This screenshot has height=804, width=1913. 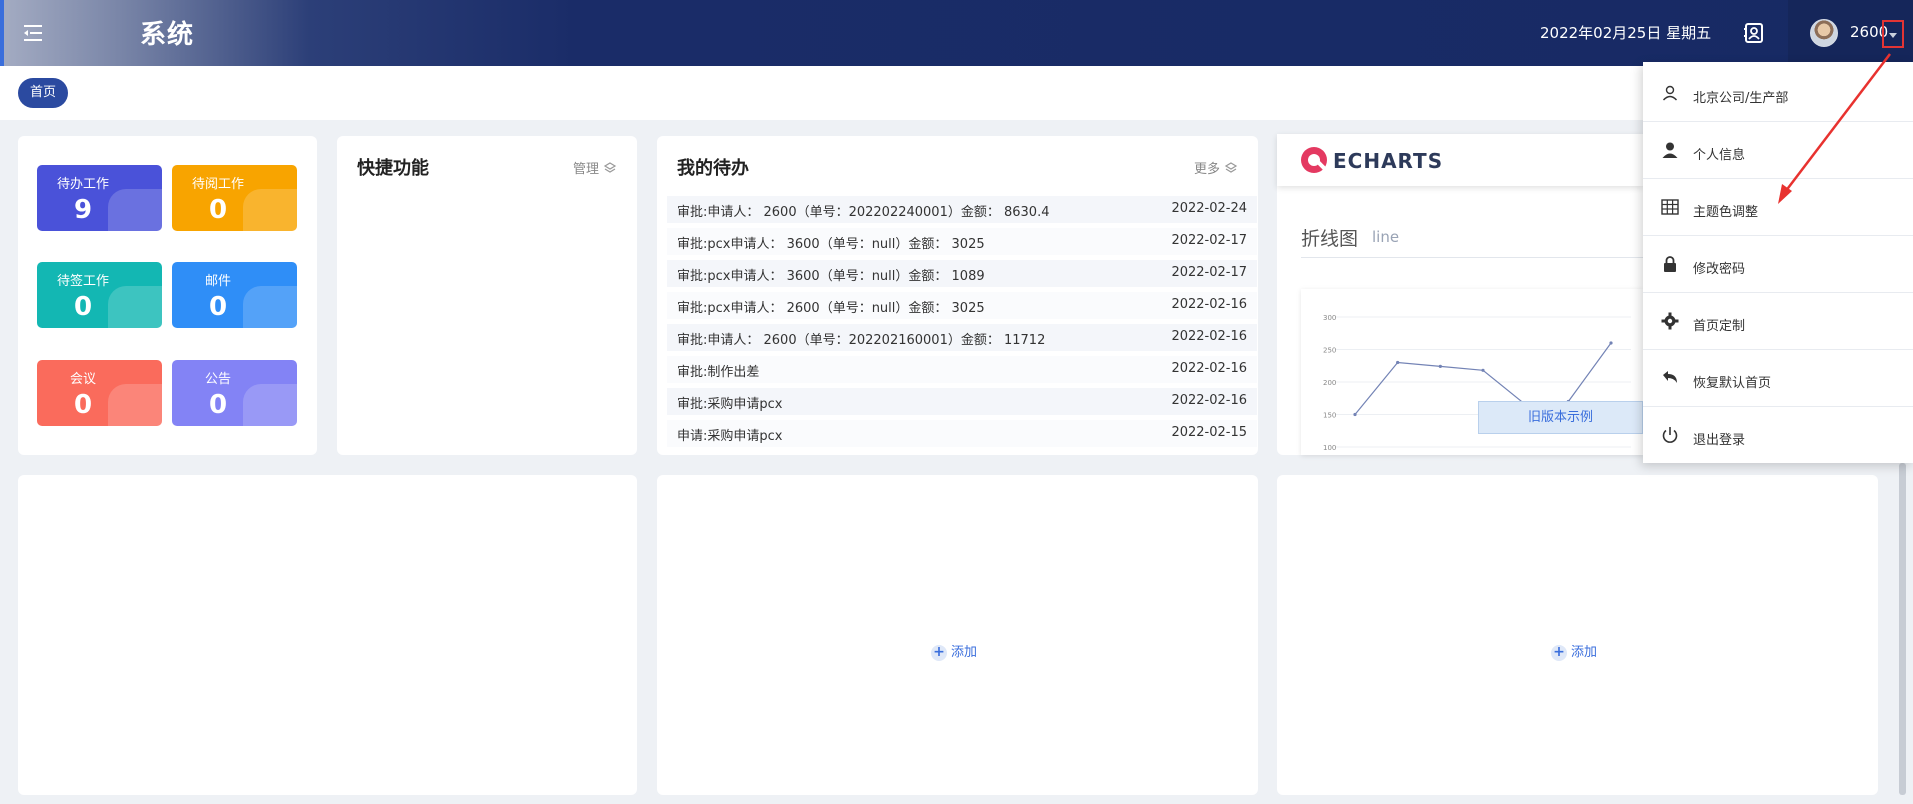 What do you see at coordinates (1209, 432) in the screenshot?
I see `todo-date: 2022-02-15` at bounding box center [1209, 432].